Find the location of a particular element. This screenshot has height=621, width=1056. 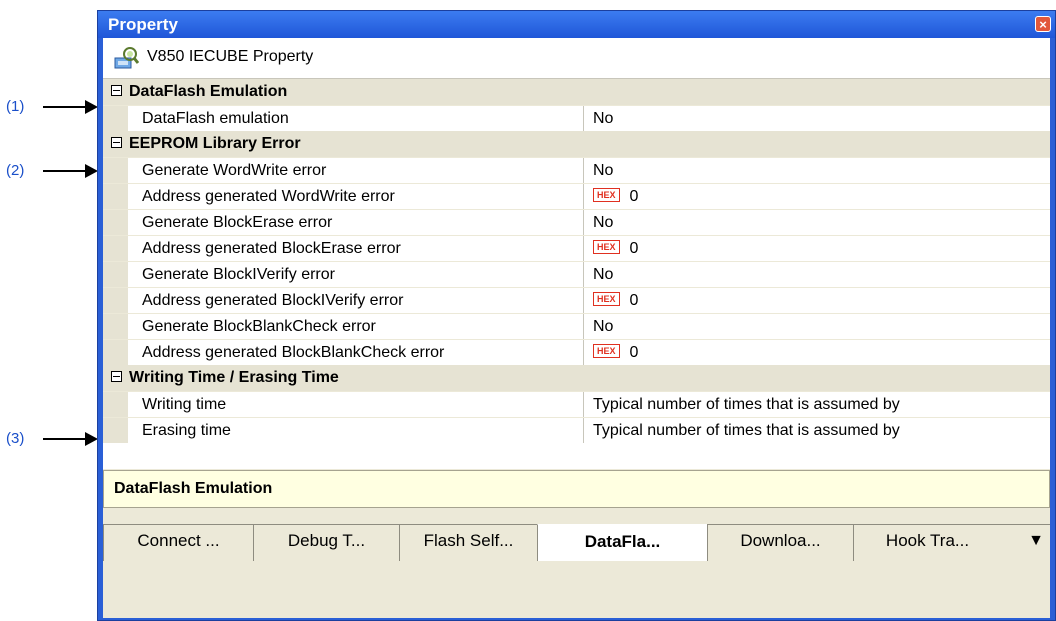

callout-label: (3) is located at coordinates (15, 438).